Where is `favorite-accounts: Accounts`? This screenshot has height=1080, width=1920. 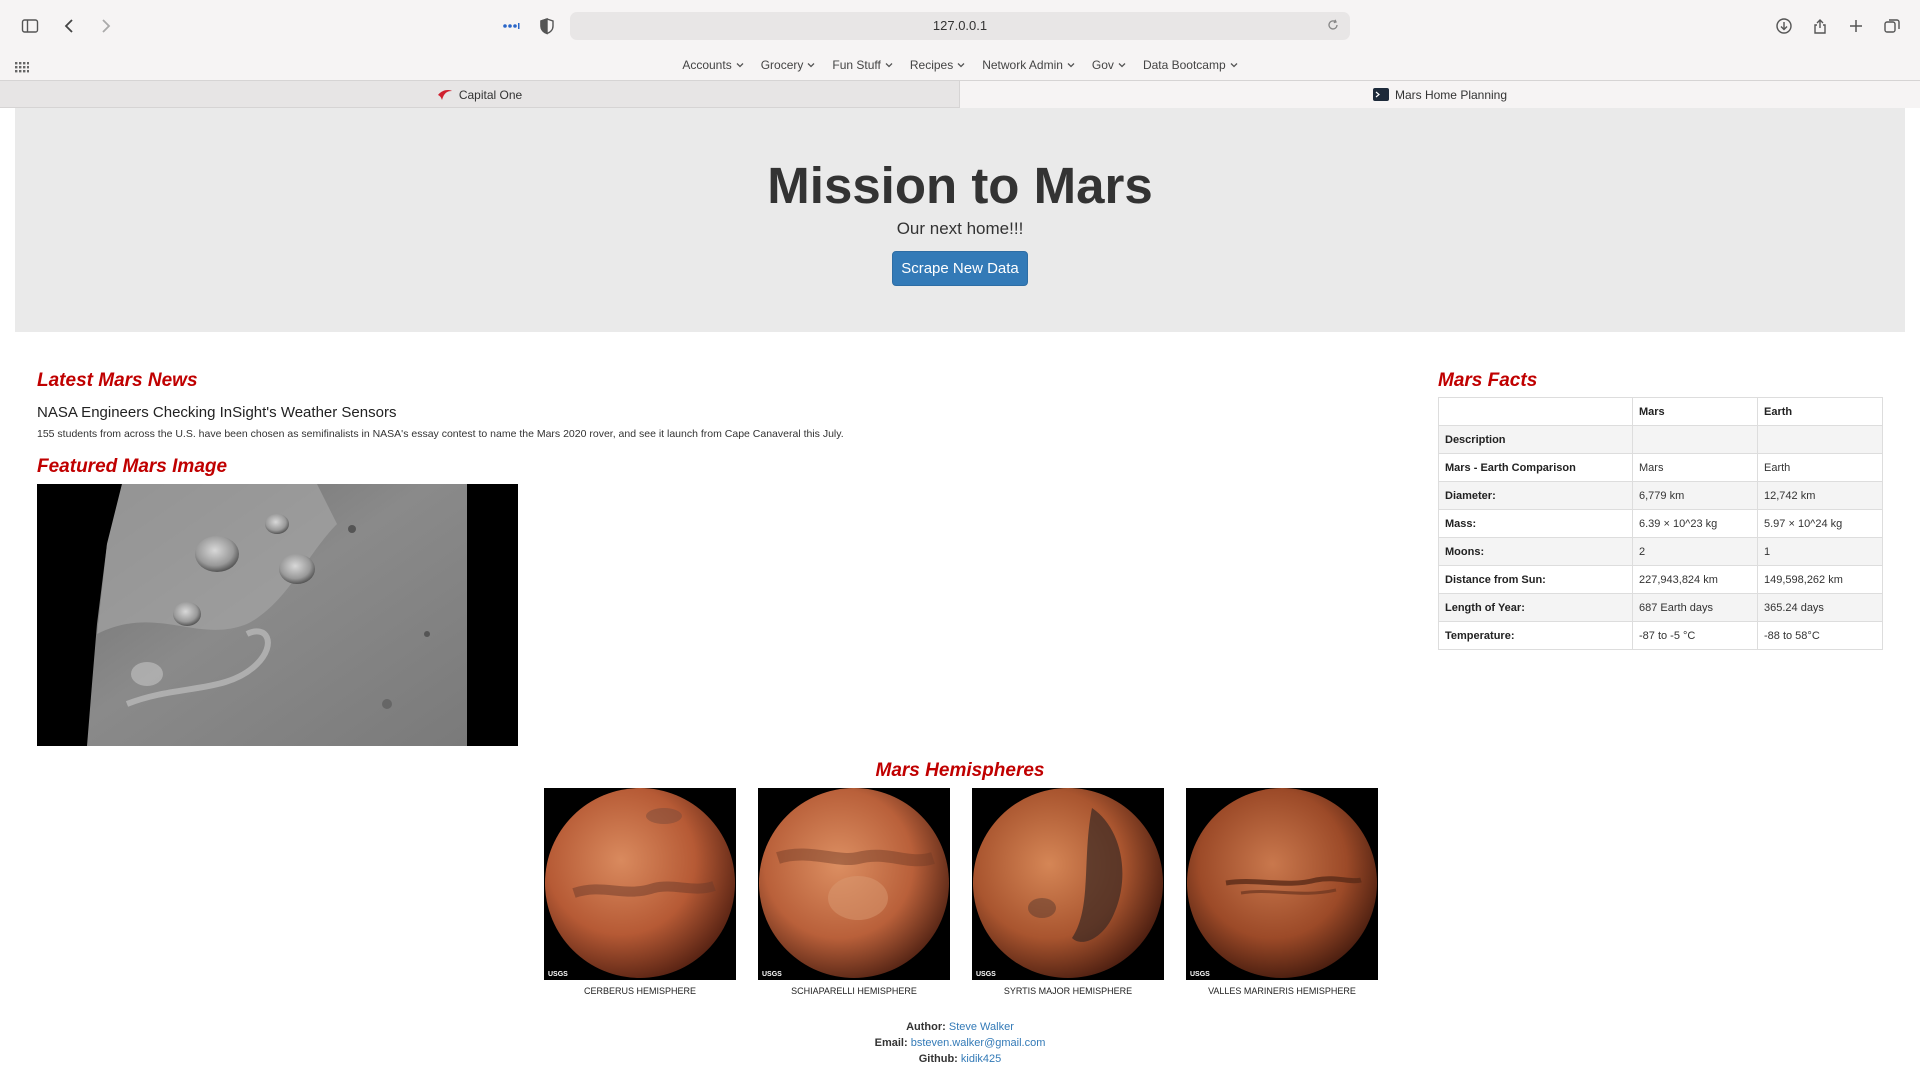
favorite-accounts: Accounts is located at coordinates (713, 65).